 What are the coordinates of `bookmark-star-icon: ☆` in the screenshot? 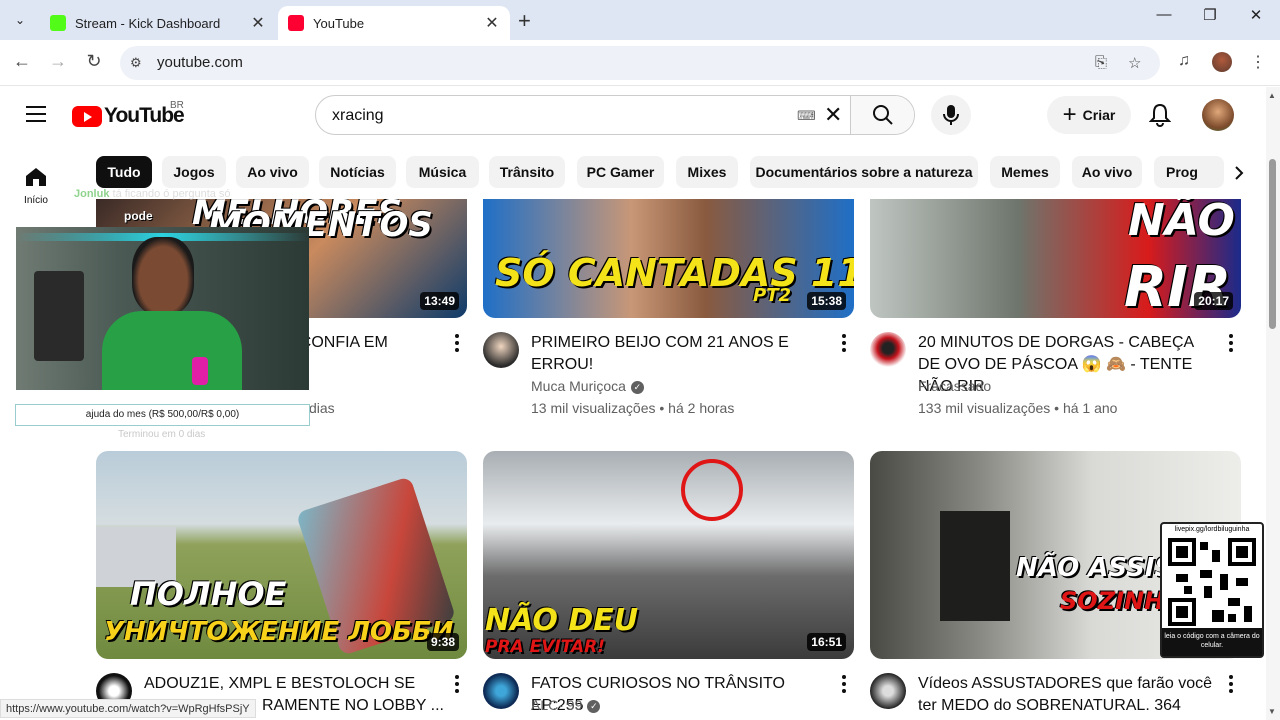 It's located at (1134, 63).